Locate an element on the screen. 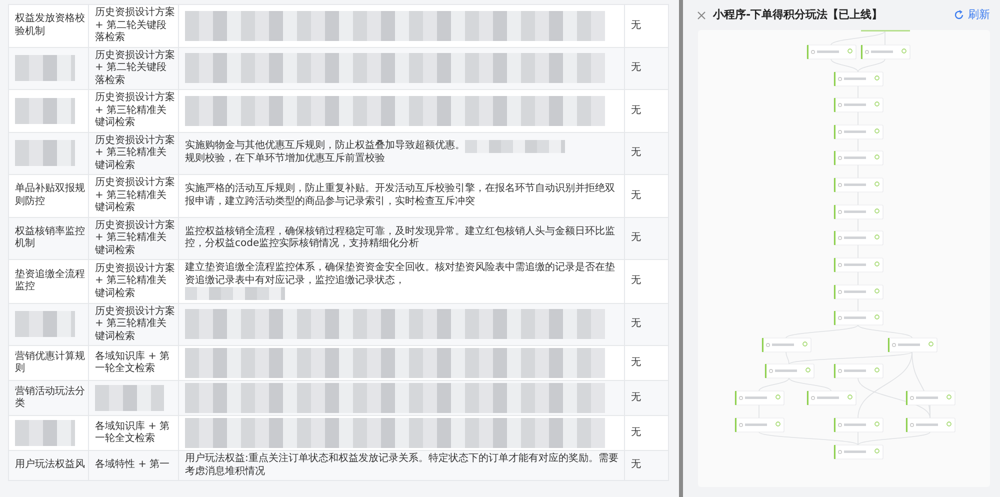 This screenshot has height=497, width=1000. row-title: 单品补贴双报规则防控 is located at coordinates (48, 195).